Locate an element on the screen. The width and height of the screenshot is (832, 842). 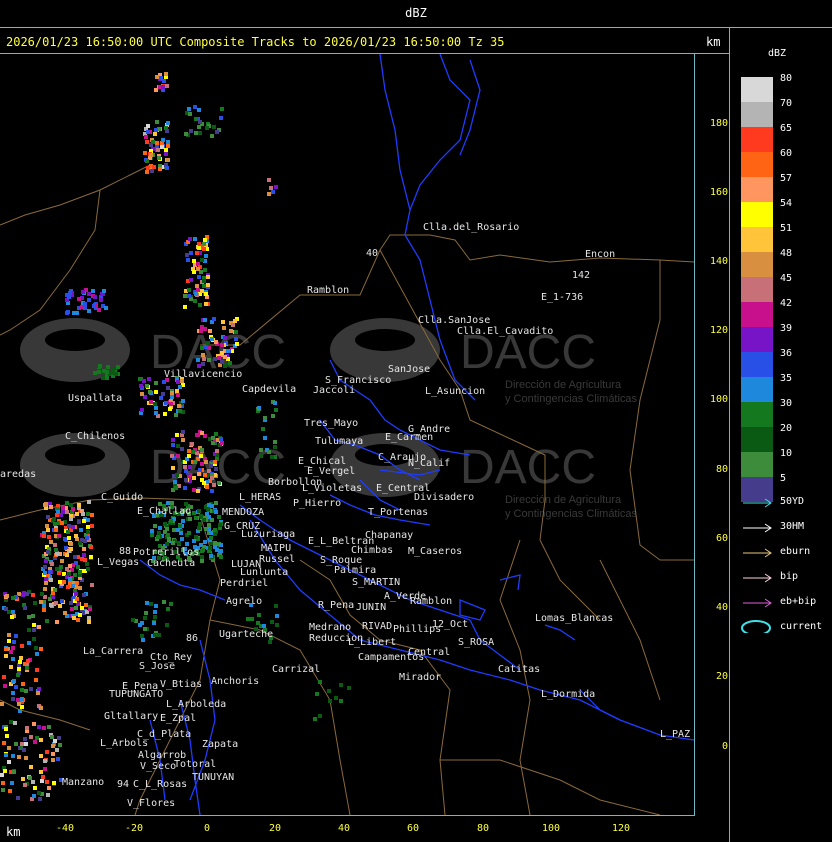
place-label: P_Hierro is located at coordinates (317, 503).